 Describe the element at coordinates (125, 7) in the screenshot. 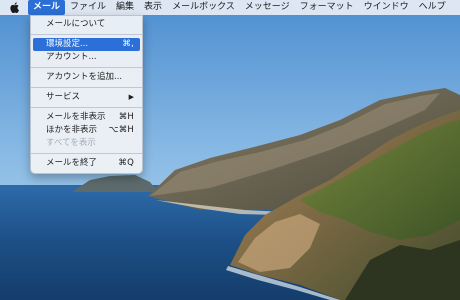

I see `menu-edit: 編集` at that location.